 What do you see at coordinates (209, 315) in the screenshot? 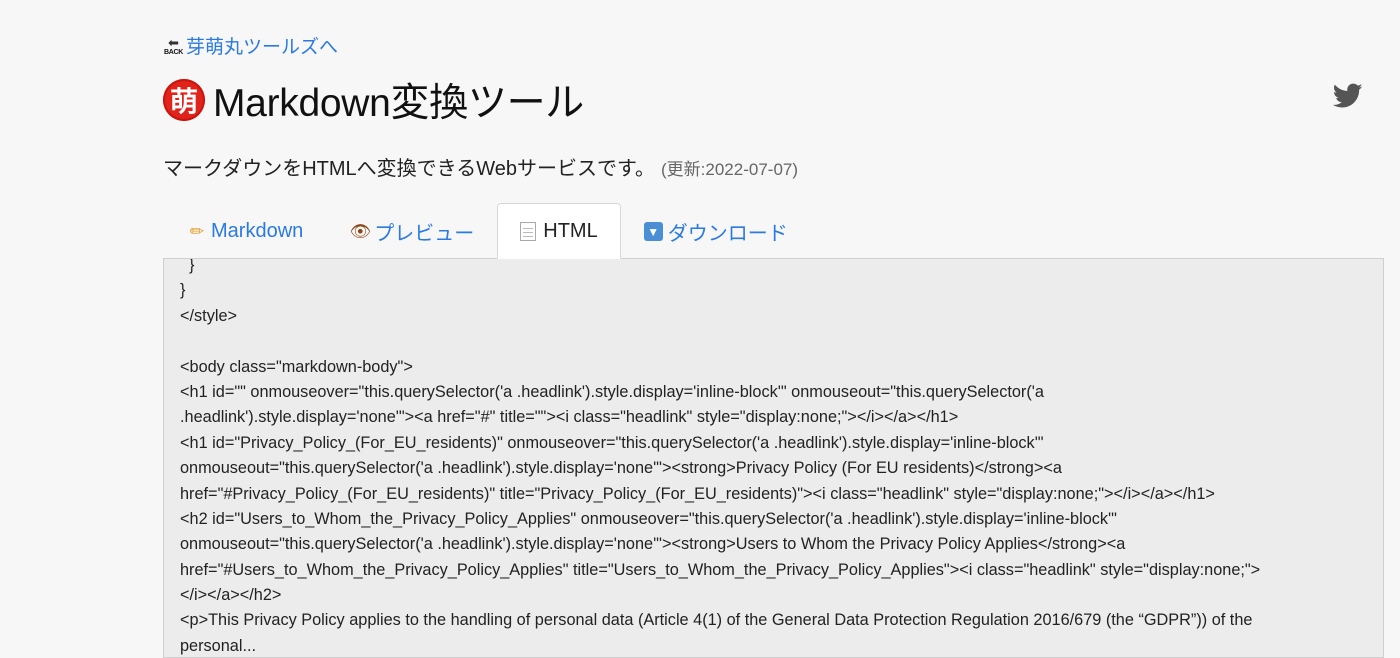
I see `code-line: </style>` at bounding box center [209, 315].